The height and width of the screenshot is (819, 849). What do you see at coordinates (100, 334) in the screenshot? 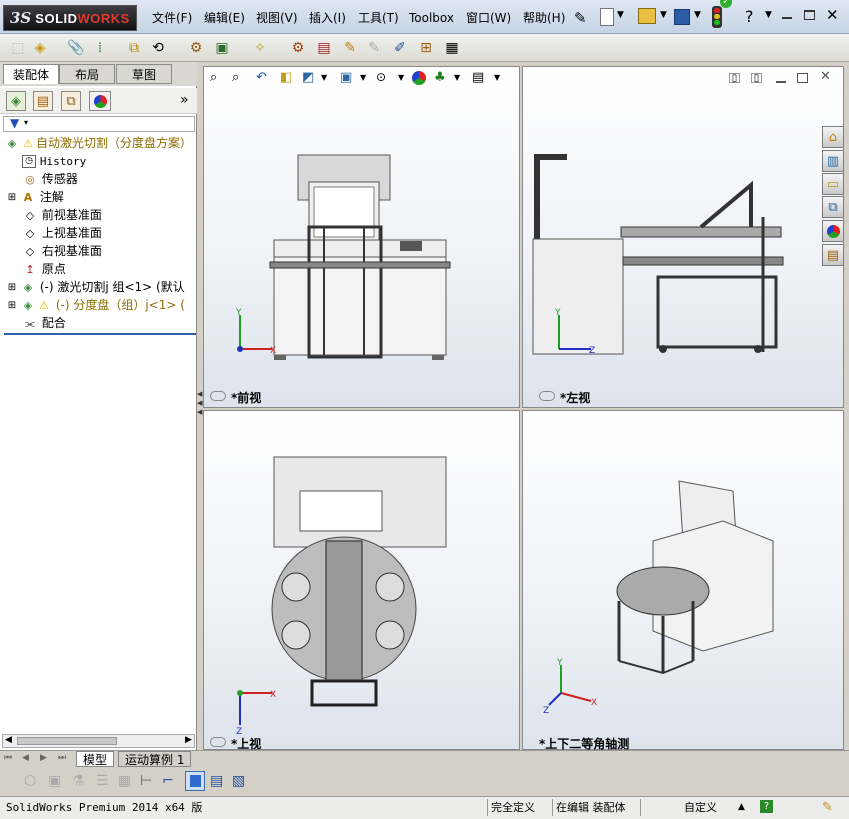
I see `rollback-bar` at bounding box center [100, 334].